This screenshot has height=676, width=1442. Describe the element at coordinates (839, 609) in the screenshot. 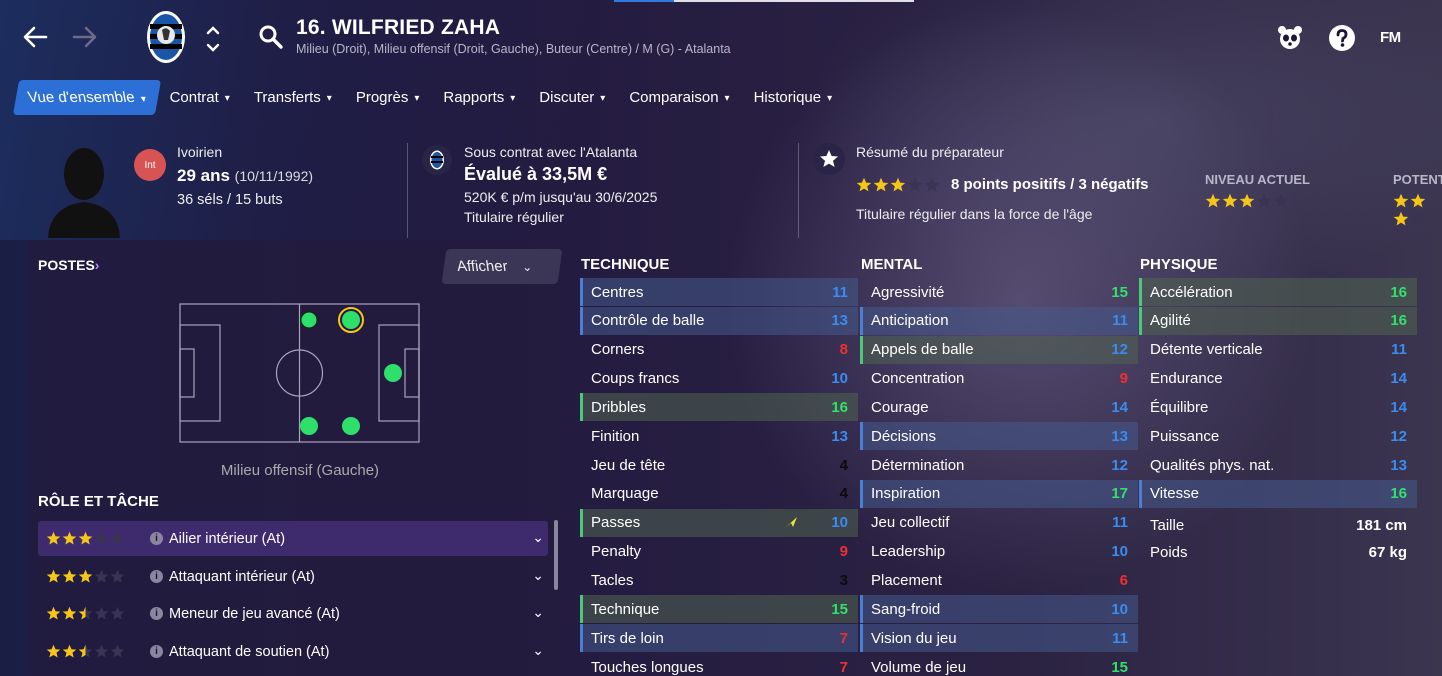

I see `attribute-value: 15` at that location.